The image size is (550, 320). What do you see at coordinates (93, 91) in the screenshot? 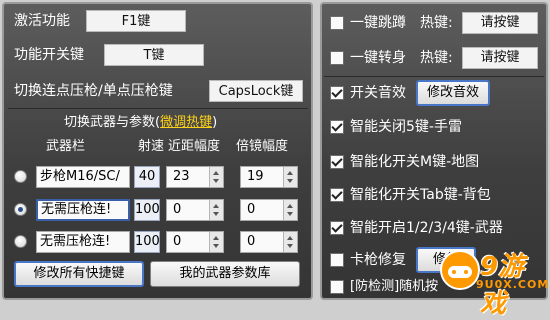
I see `switch-mode-label: 切换连点压枪/单点压枪键` at bounding box center [93, 91].